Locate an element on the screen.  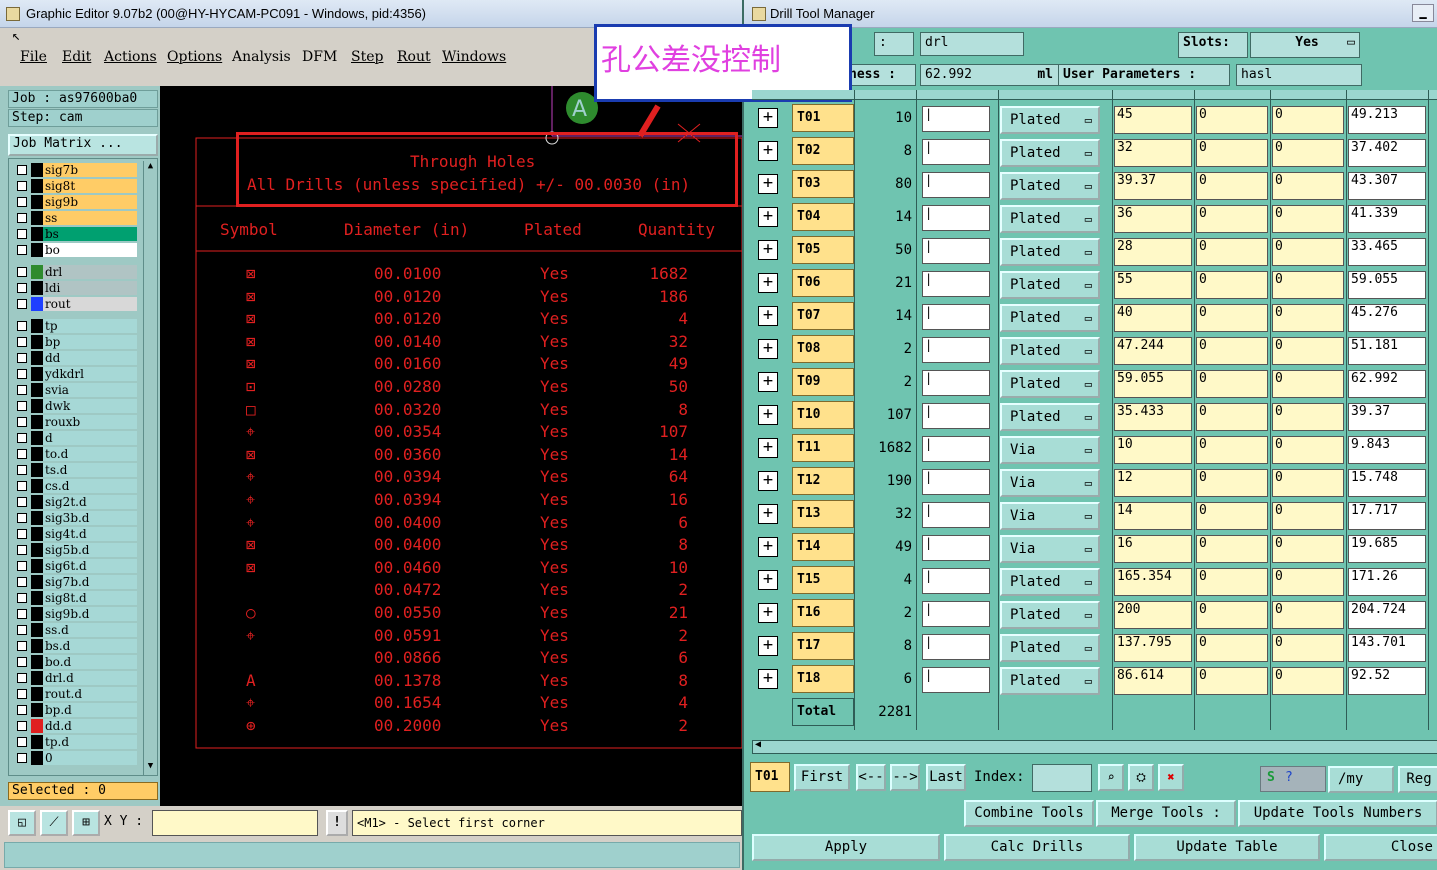
layer-row: bo.d is located at coordinates (75, 662).